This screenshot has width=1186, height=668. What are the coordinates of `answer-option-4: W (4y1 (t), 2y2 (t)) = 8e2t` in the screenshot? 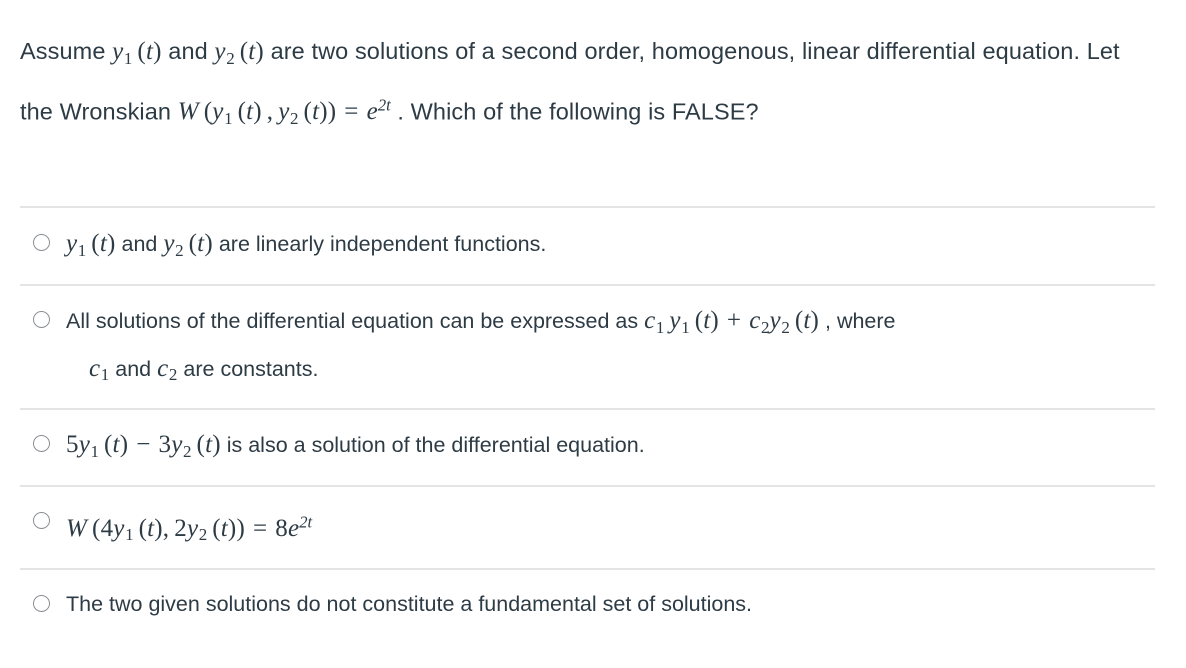 It's located at (587, 526).